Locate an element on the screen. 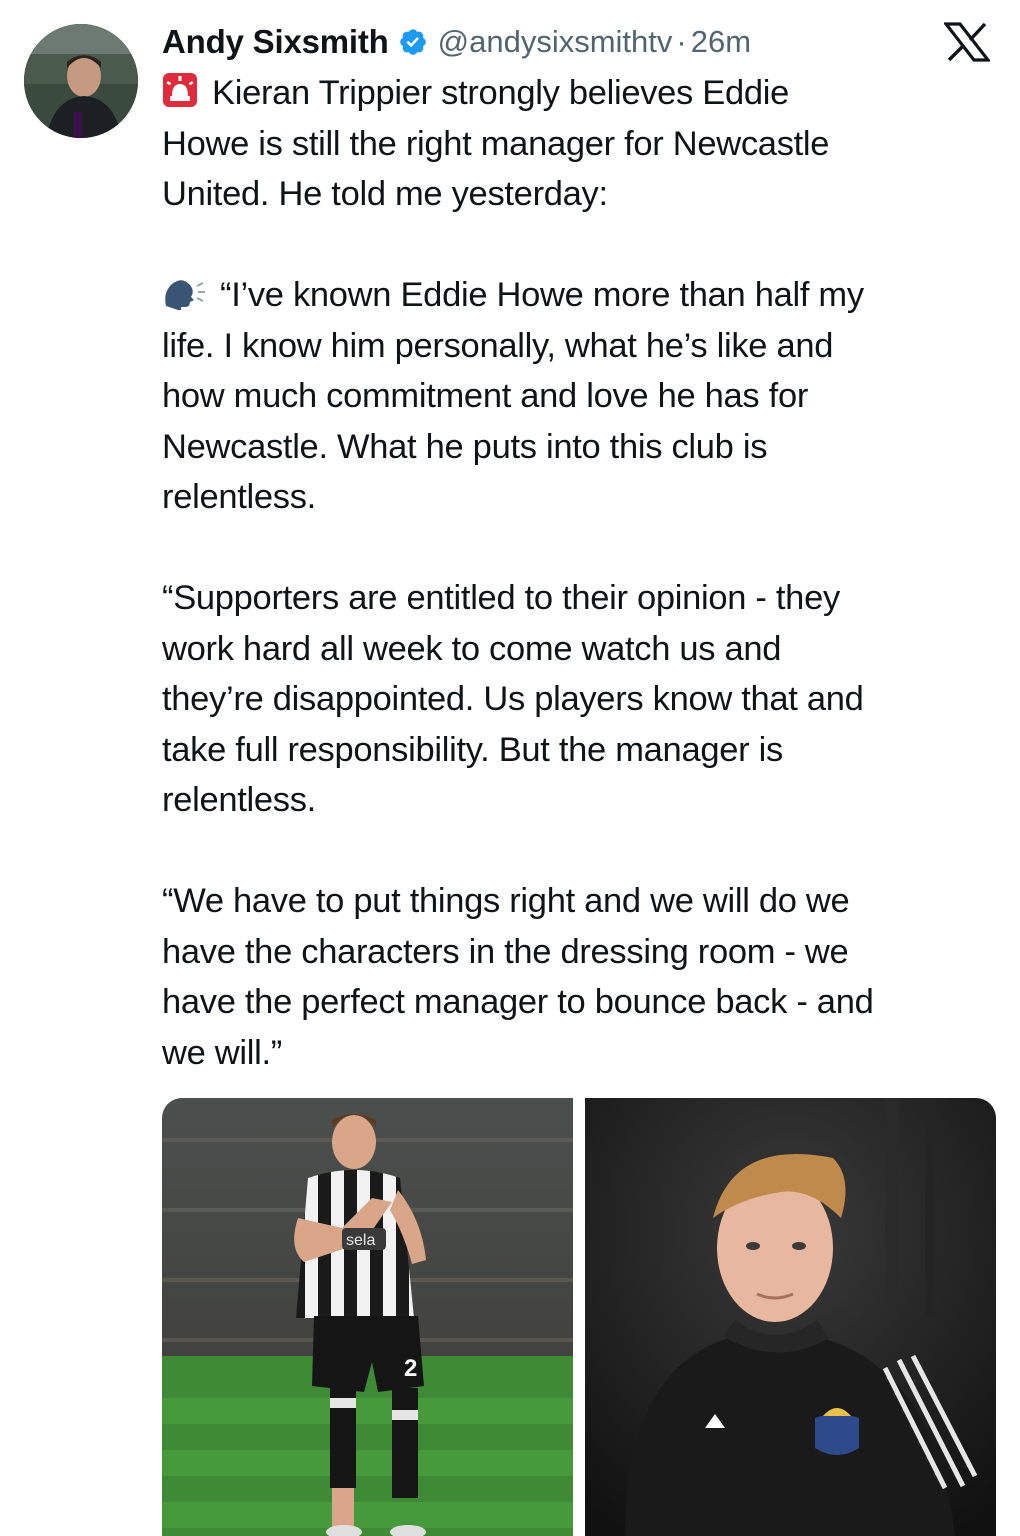 The width and height of the screenshot is (1020, 1536). shirt-sponsor-text: sela is located at coordinates (360, 1240).